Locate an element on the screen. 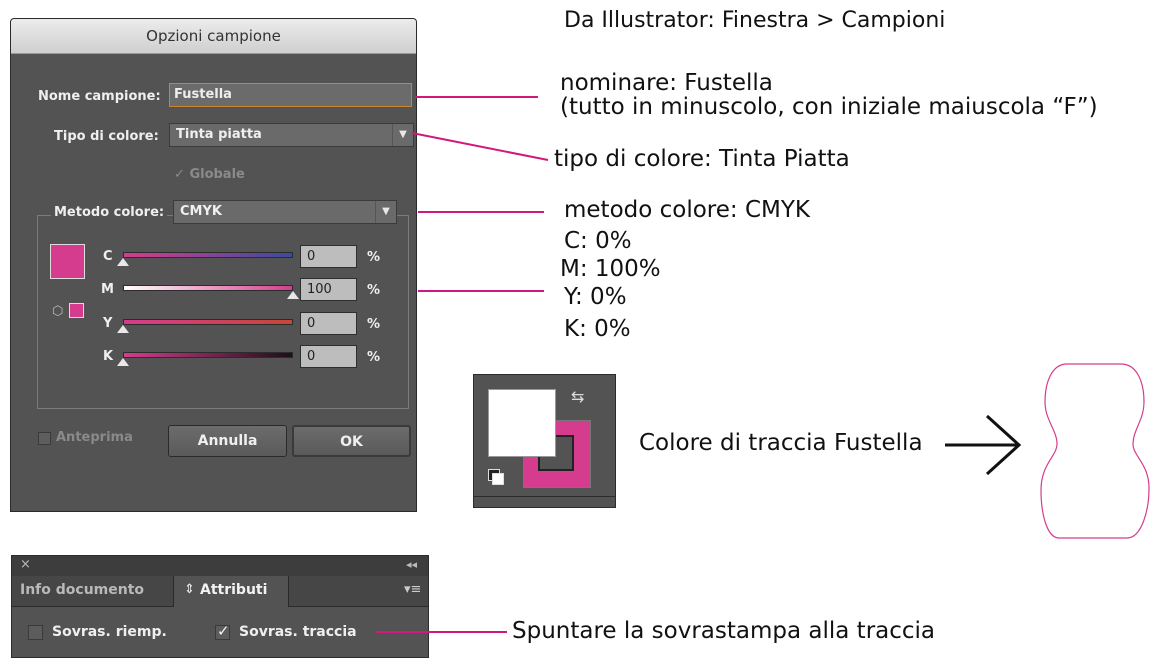  channel-k-label: K is located at coordinates (108, 356).